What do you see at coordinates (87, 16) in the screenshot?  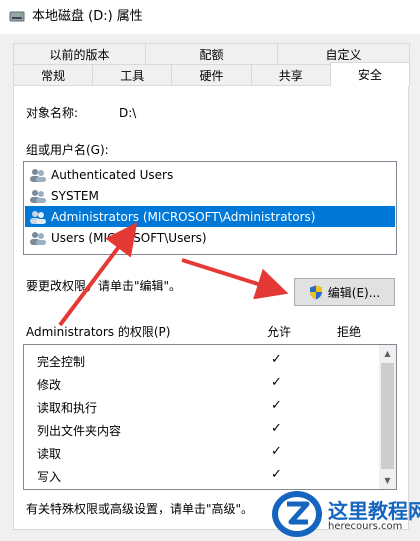 I see `window-title: 本地磁盘 (D:) 属性` at bounding box center [87, 16].